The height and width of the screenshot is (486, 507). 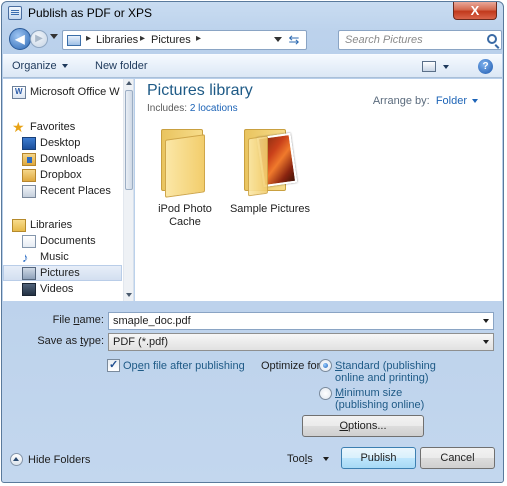 What do you see at coordinates (29, 191) in the screenshot?
I see `recent-places-icon` at bounding box center [29, 191].